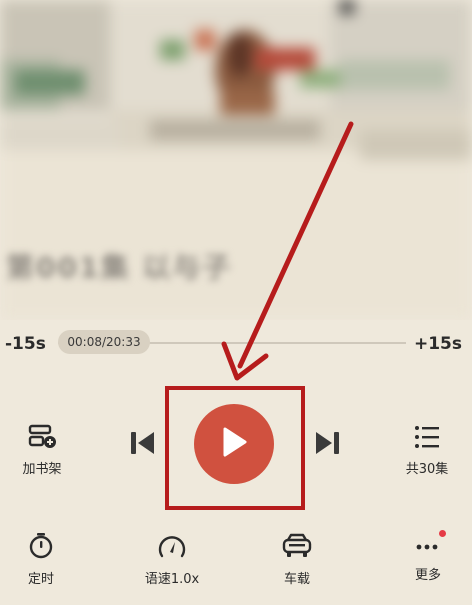  I want to click on annotation-highlight-box, so click(235, 448).